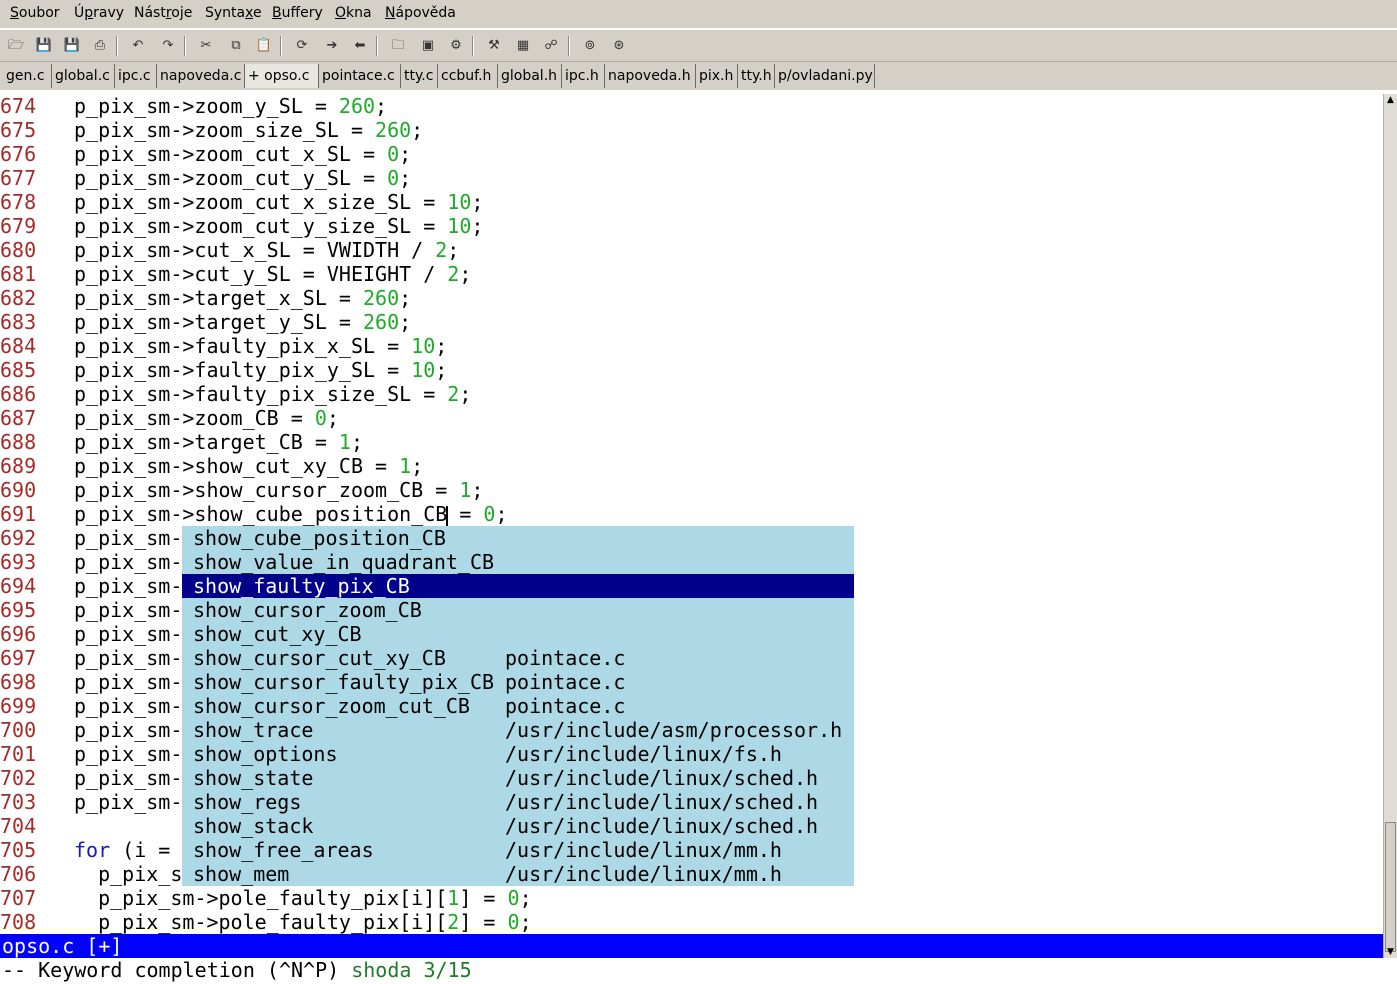 This screenshot has width=1397, height=984. Describe the element at coordinates (206, 418) in the screenshot. I see `code-text: p_pix_sm->zoom_CB = 0;` at that location.